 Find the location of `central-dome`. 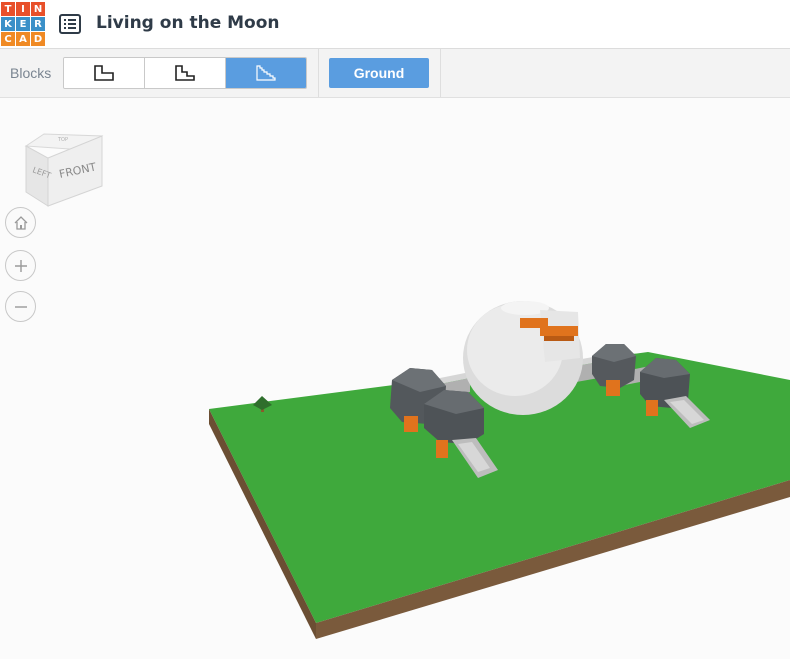

central-dome is located at coordinates (523, 358).